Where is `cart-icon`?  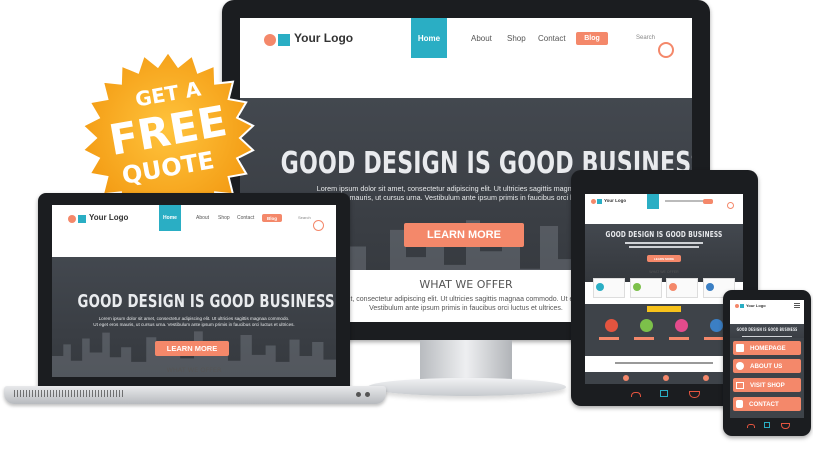
cart-icon is located at coordinates (740, 385).